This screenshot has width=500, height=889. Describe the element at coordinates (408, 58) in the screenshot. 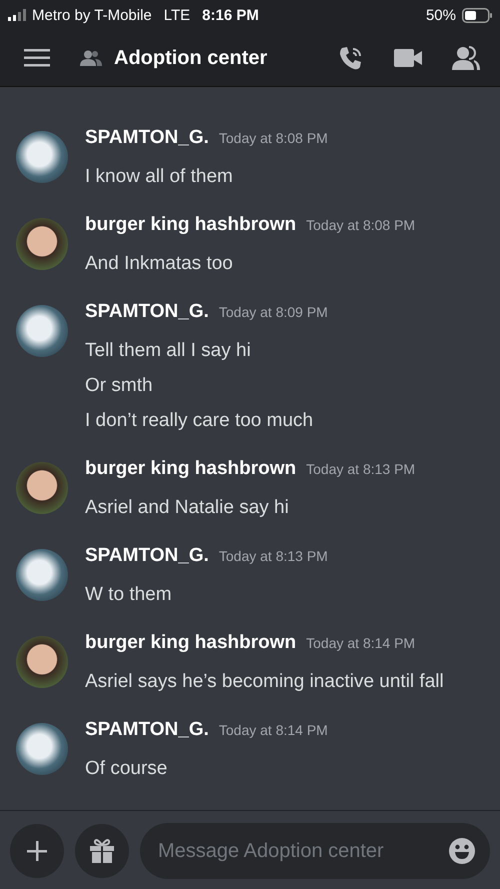

I see `video-camera-icon` at that location.